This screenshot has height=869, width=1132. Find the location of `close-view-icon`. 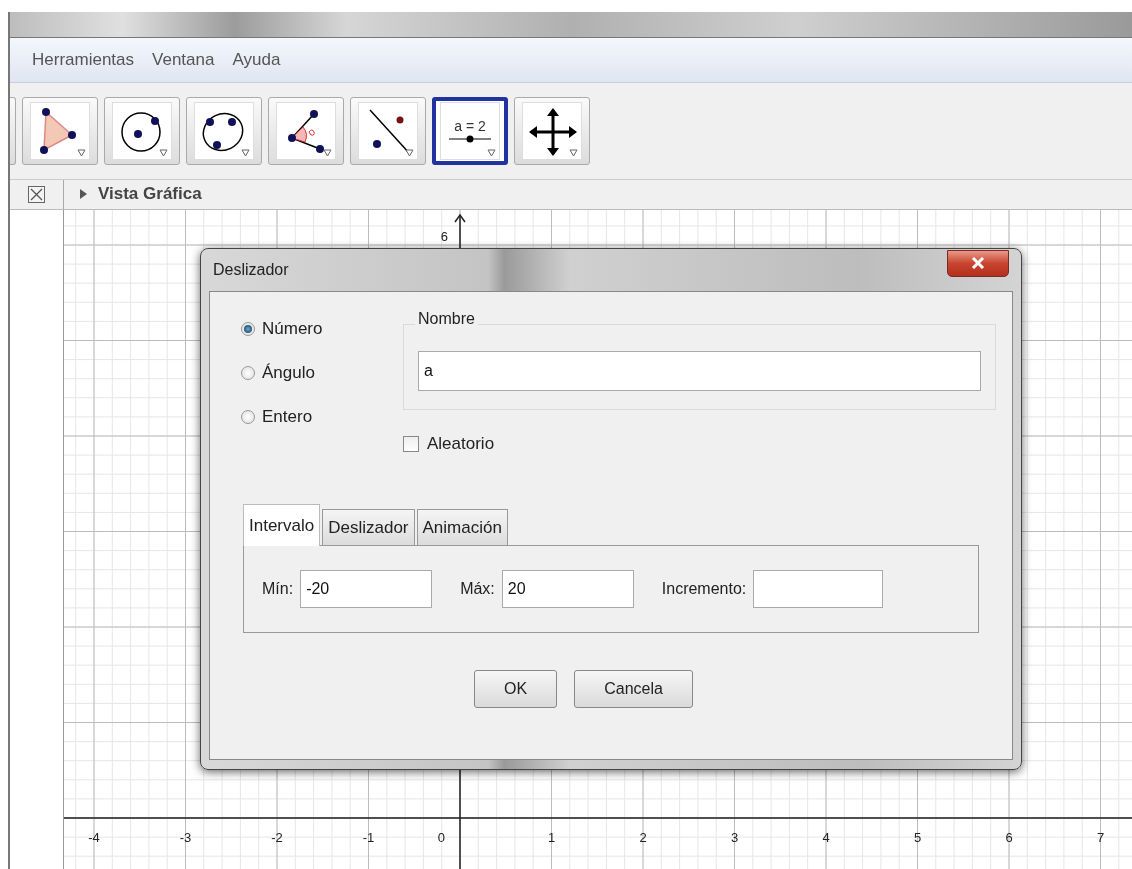

close-view-icon is located at coordinates (36, 194).